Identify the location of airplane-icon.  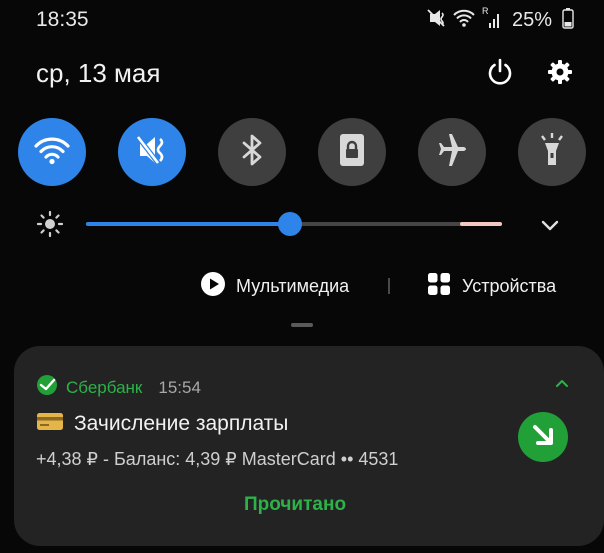
(452, 152).